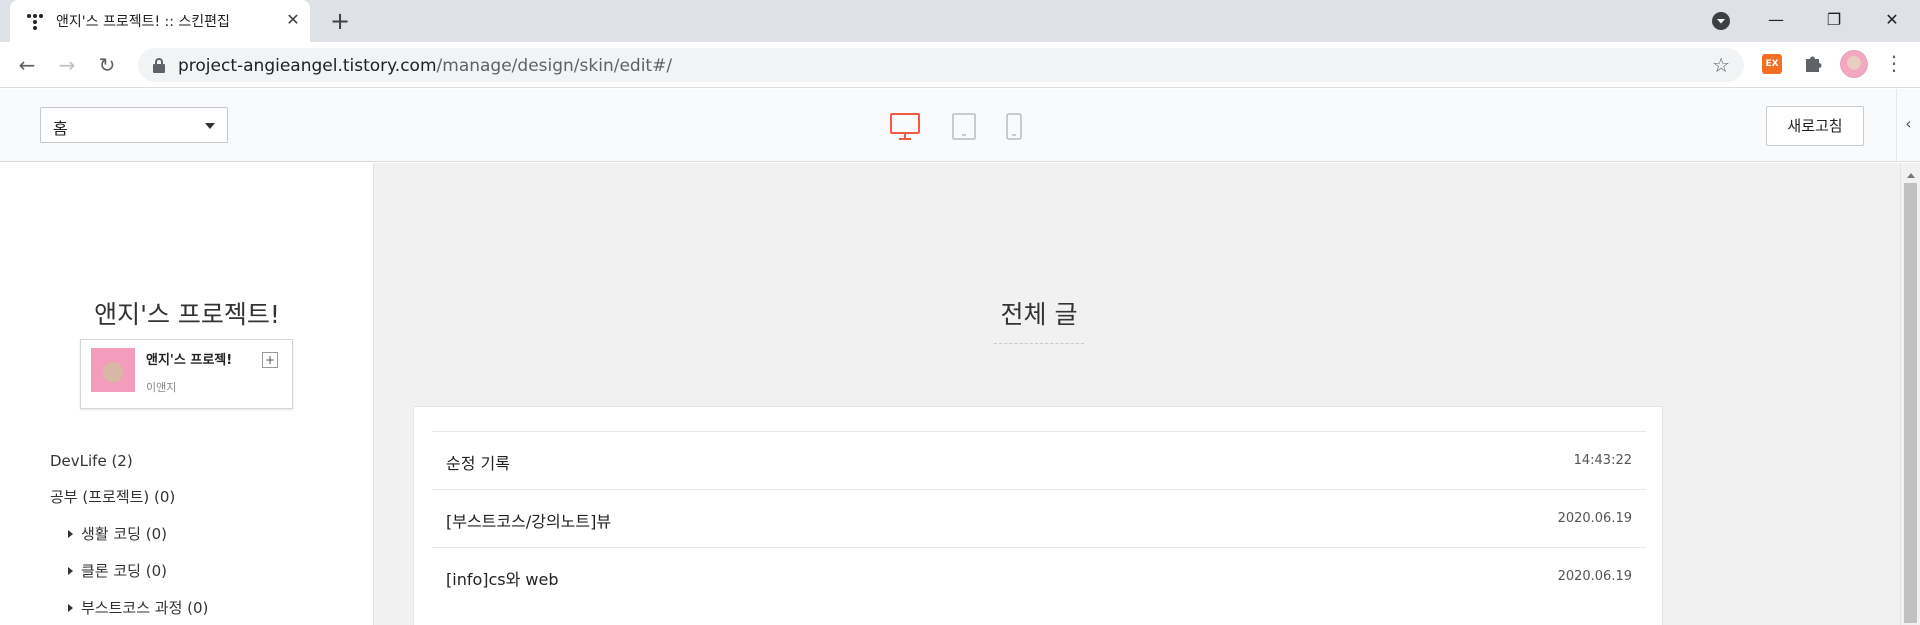 Image resolution: width=1920 pixels, height=625 pixels. I want to click on browser-tab: 앤지'스 프로젝트! :: 스킨편집 ✕, so click(160, 21).